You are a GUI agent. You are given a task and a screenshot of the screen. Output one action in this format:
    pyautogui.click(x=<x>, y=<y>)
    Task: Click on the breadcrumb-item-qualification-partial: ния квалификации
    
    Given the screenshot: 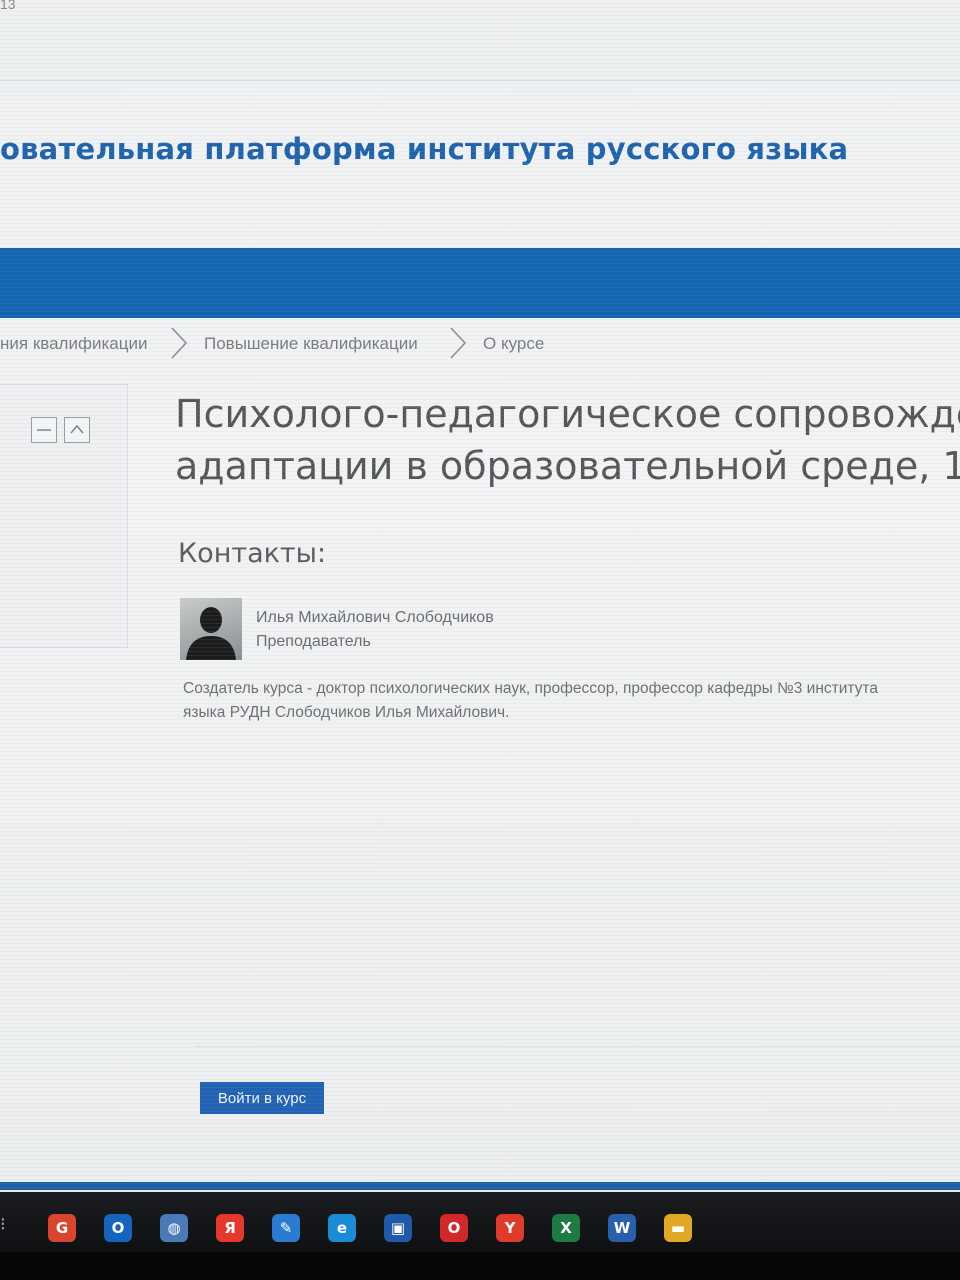 What is the action you would take?
    pyautogui.click(x=73, y=344)
    